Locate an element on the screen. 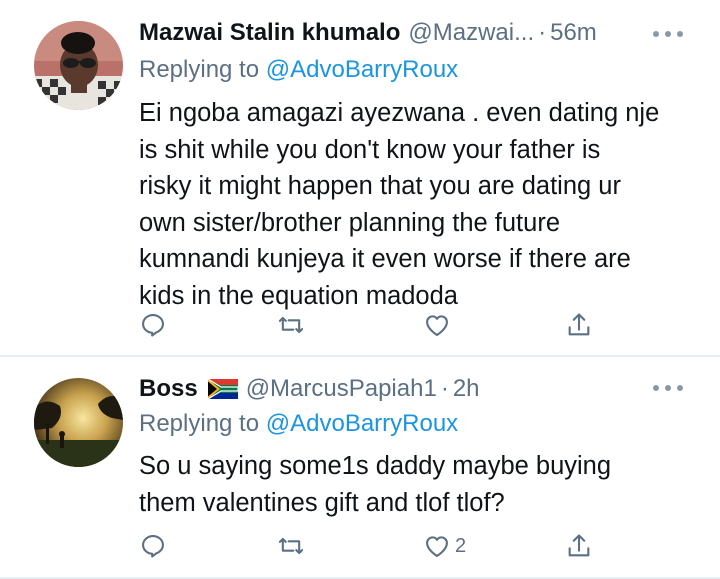 The height and width of the screenshot is (579, 720). tweet-header: Boss @MarcusPapiah1 · 2h is located at coordinates (309, 389).